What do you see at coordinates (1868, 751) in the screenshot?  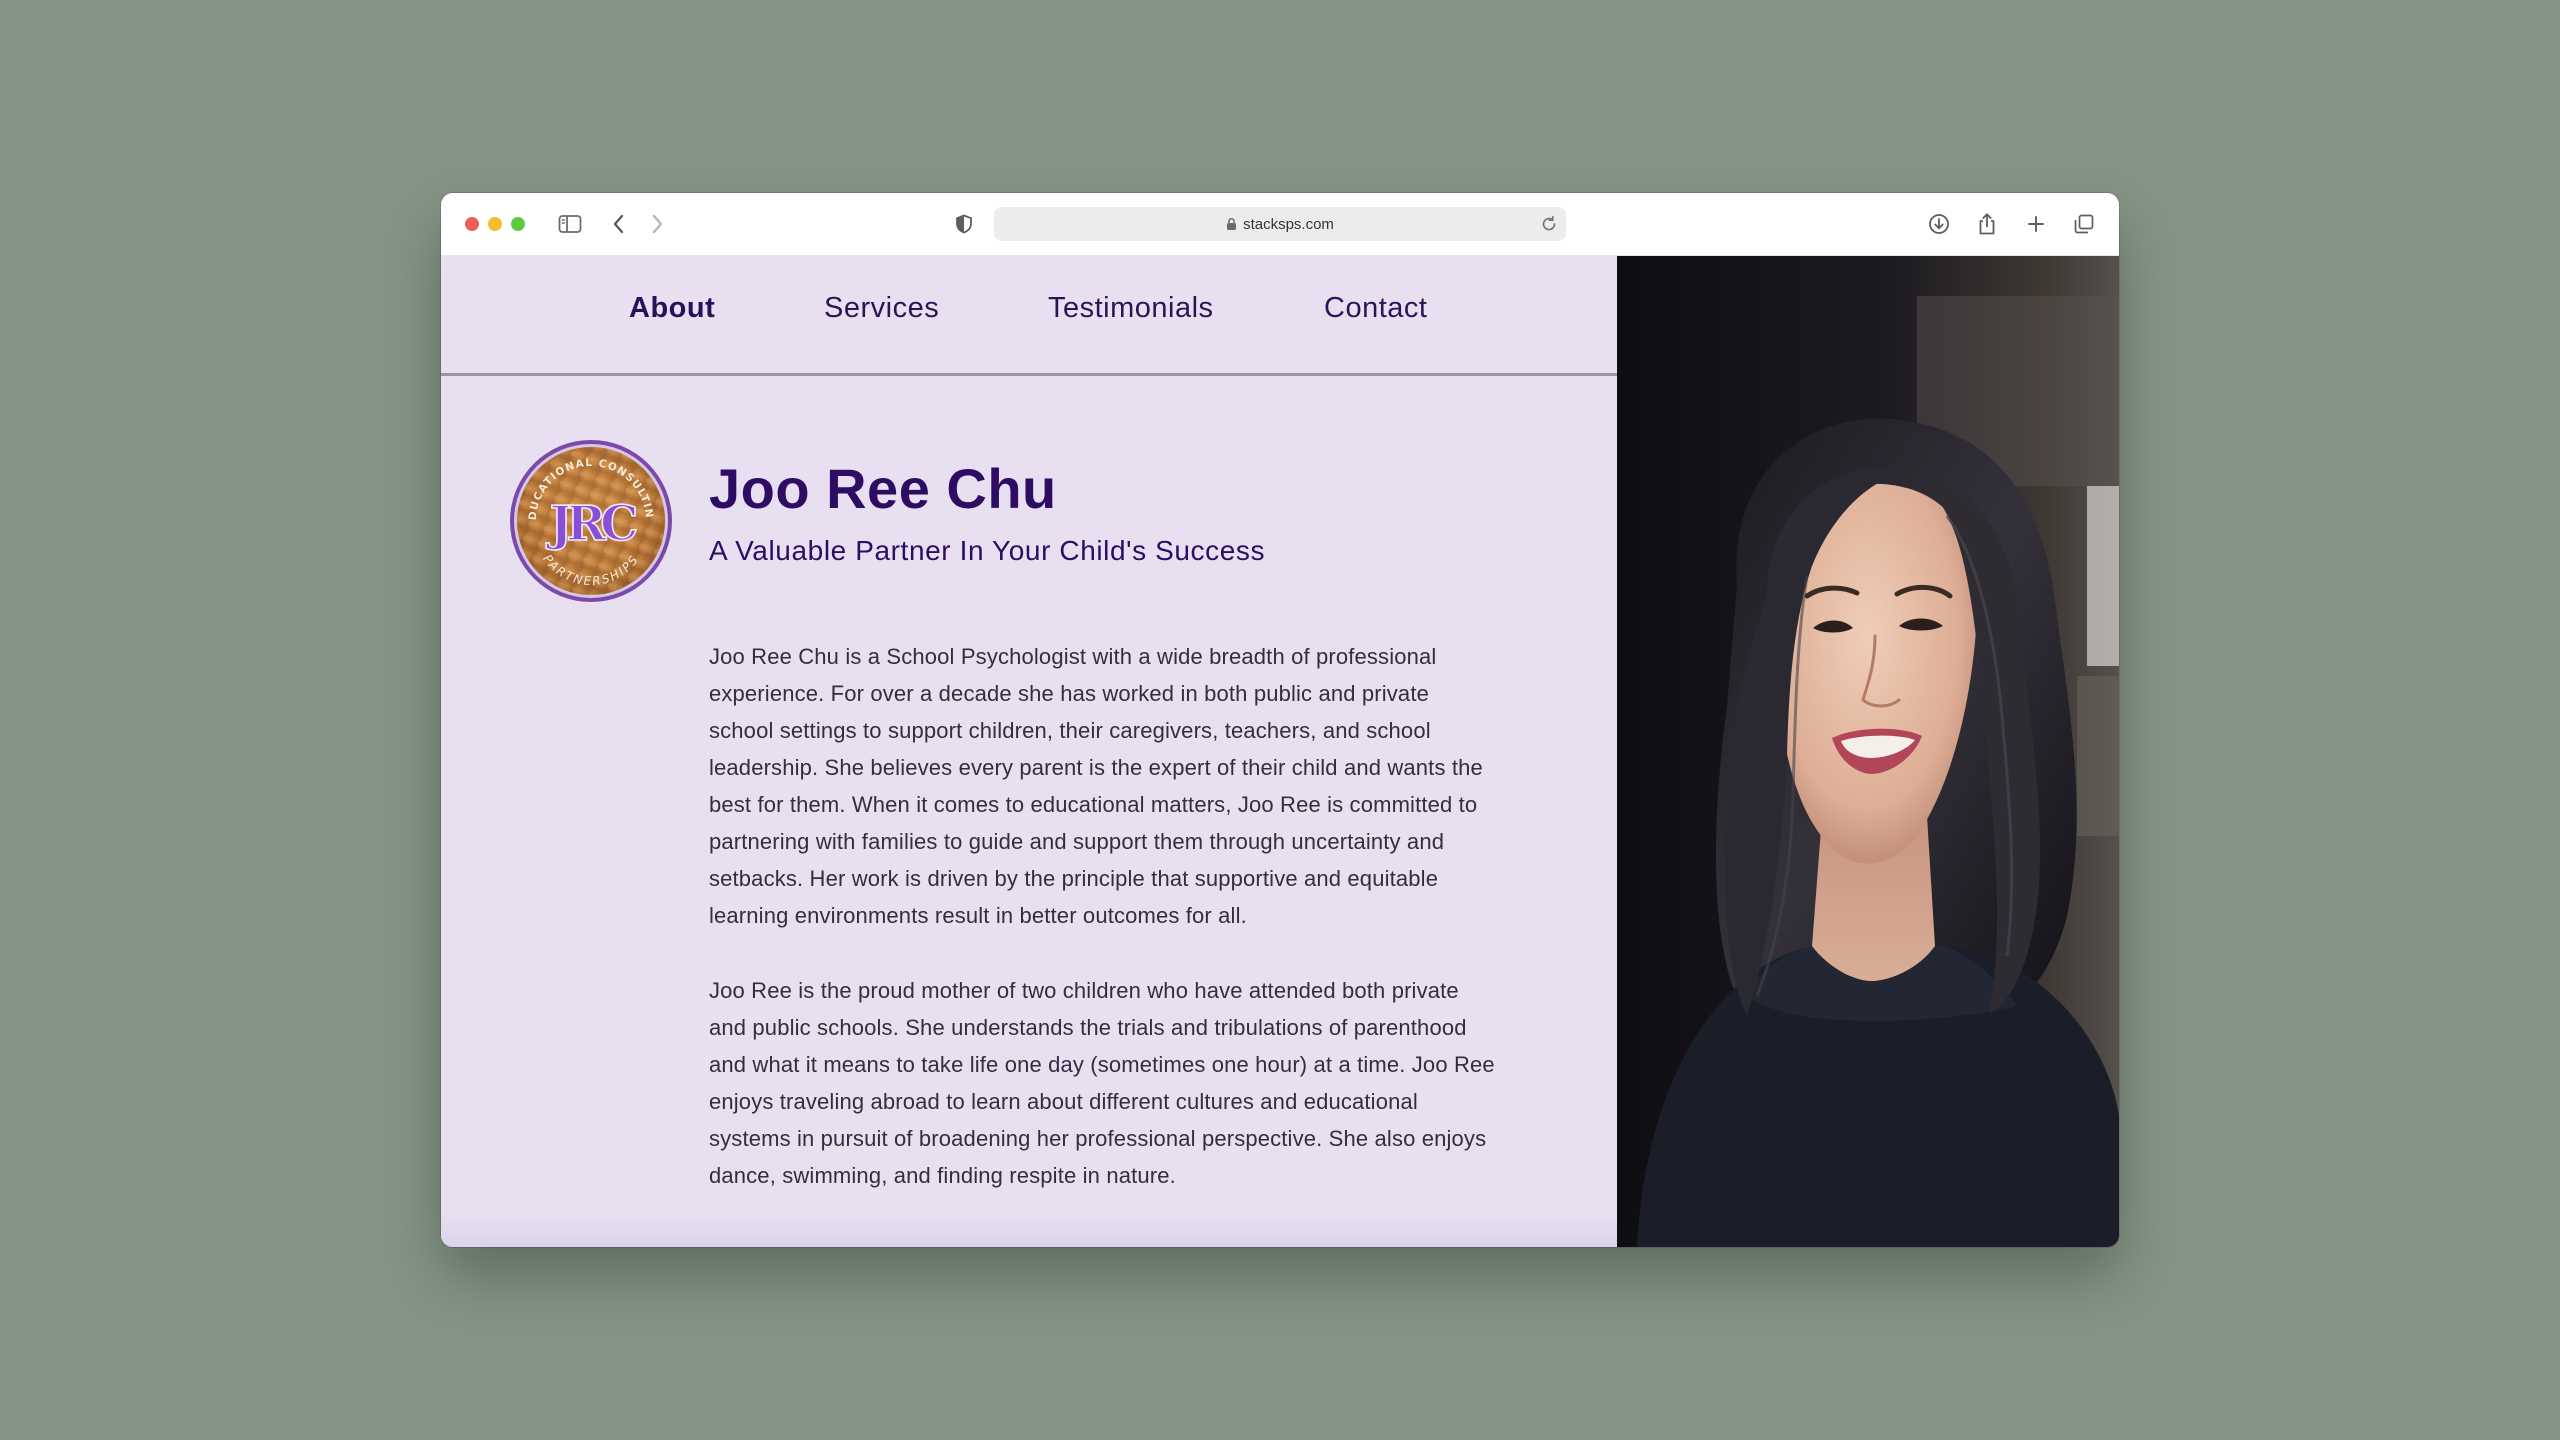 I see `portrait-photo` at bounding box center [1868, 751].